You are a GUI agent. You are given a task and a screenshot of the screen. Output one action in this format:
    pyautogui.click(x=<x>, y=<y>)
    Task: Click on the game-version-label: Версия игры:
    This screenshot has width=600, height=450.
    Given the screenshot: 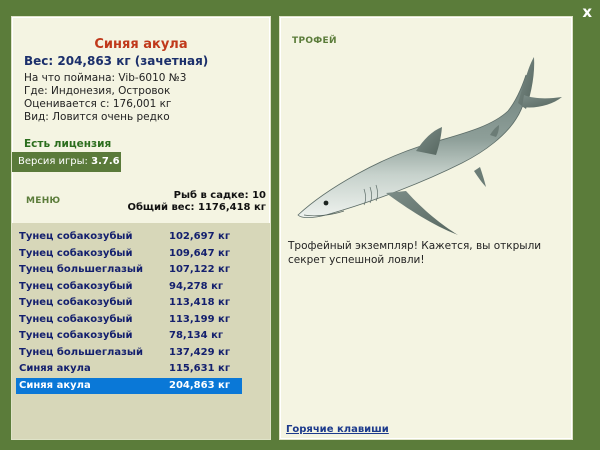 What is the action you would take?
    pyautogui.click(x=55, y=161)
    